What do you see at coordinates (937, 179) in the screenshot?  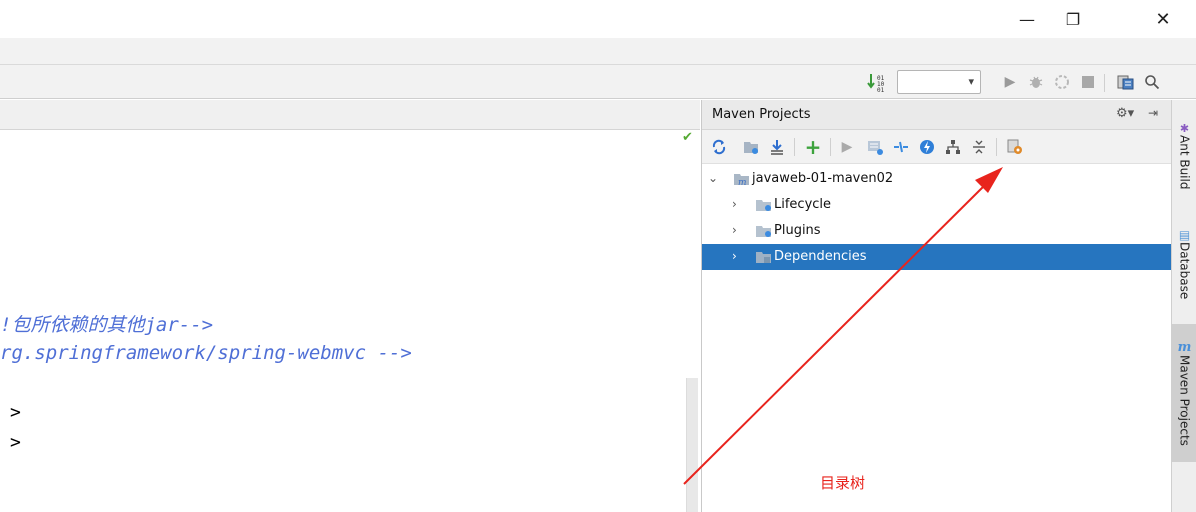 I see `tree-item-project-root: ⌄ m javaweb-01-maven02` at bounding box center [937, 179].